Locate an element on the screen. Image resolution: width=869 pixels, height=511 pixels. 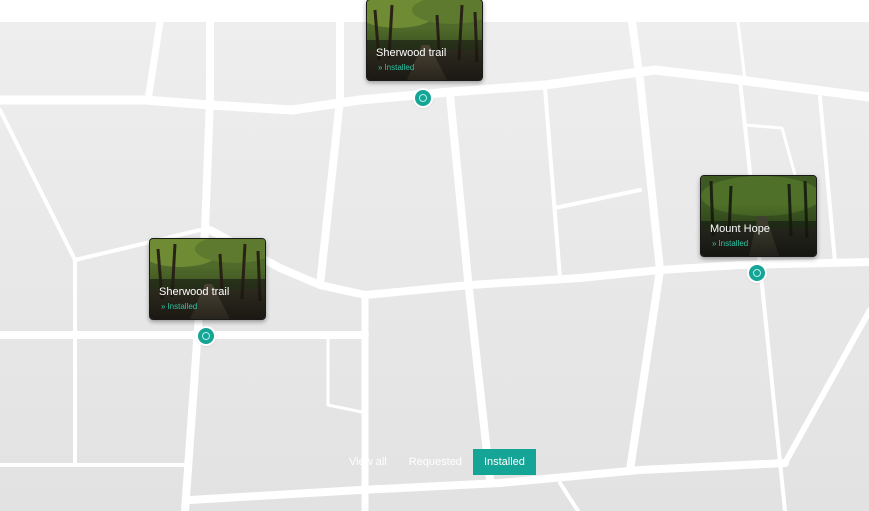
filter-installed-button: Installed is located at coordinates (504, 462).